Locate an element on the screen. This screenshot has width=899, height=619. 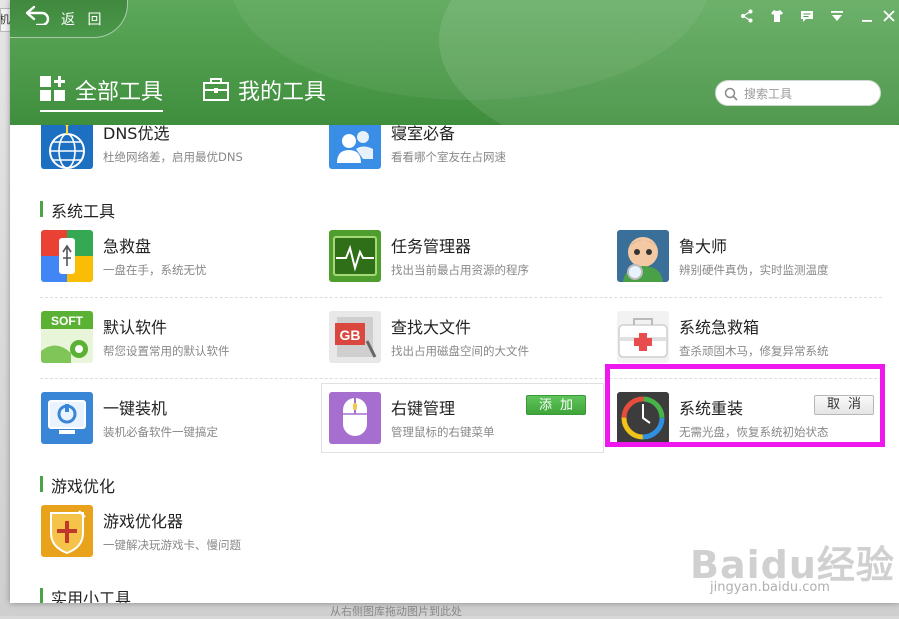
back-button: 返 回 is located at coordinates (69, 19).